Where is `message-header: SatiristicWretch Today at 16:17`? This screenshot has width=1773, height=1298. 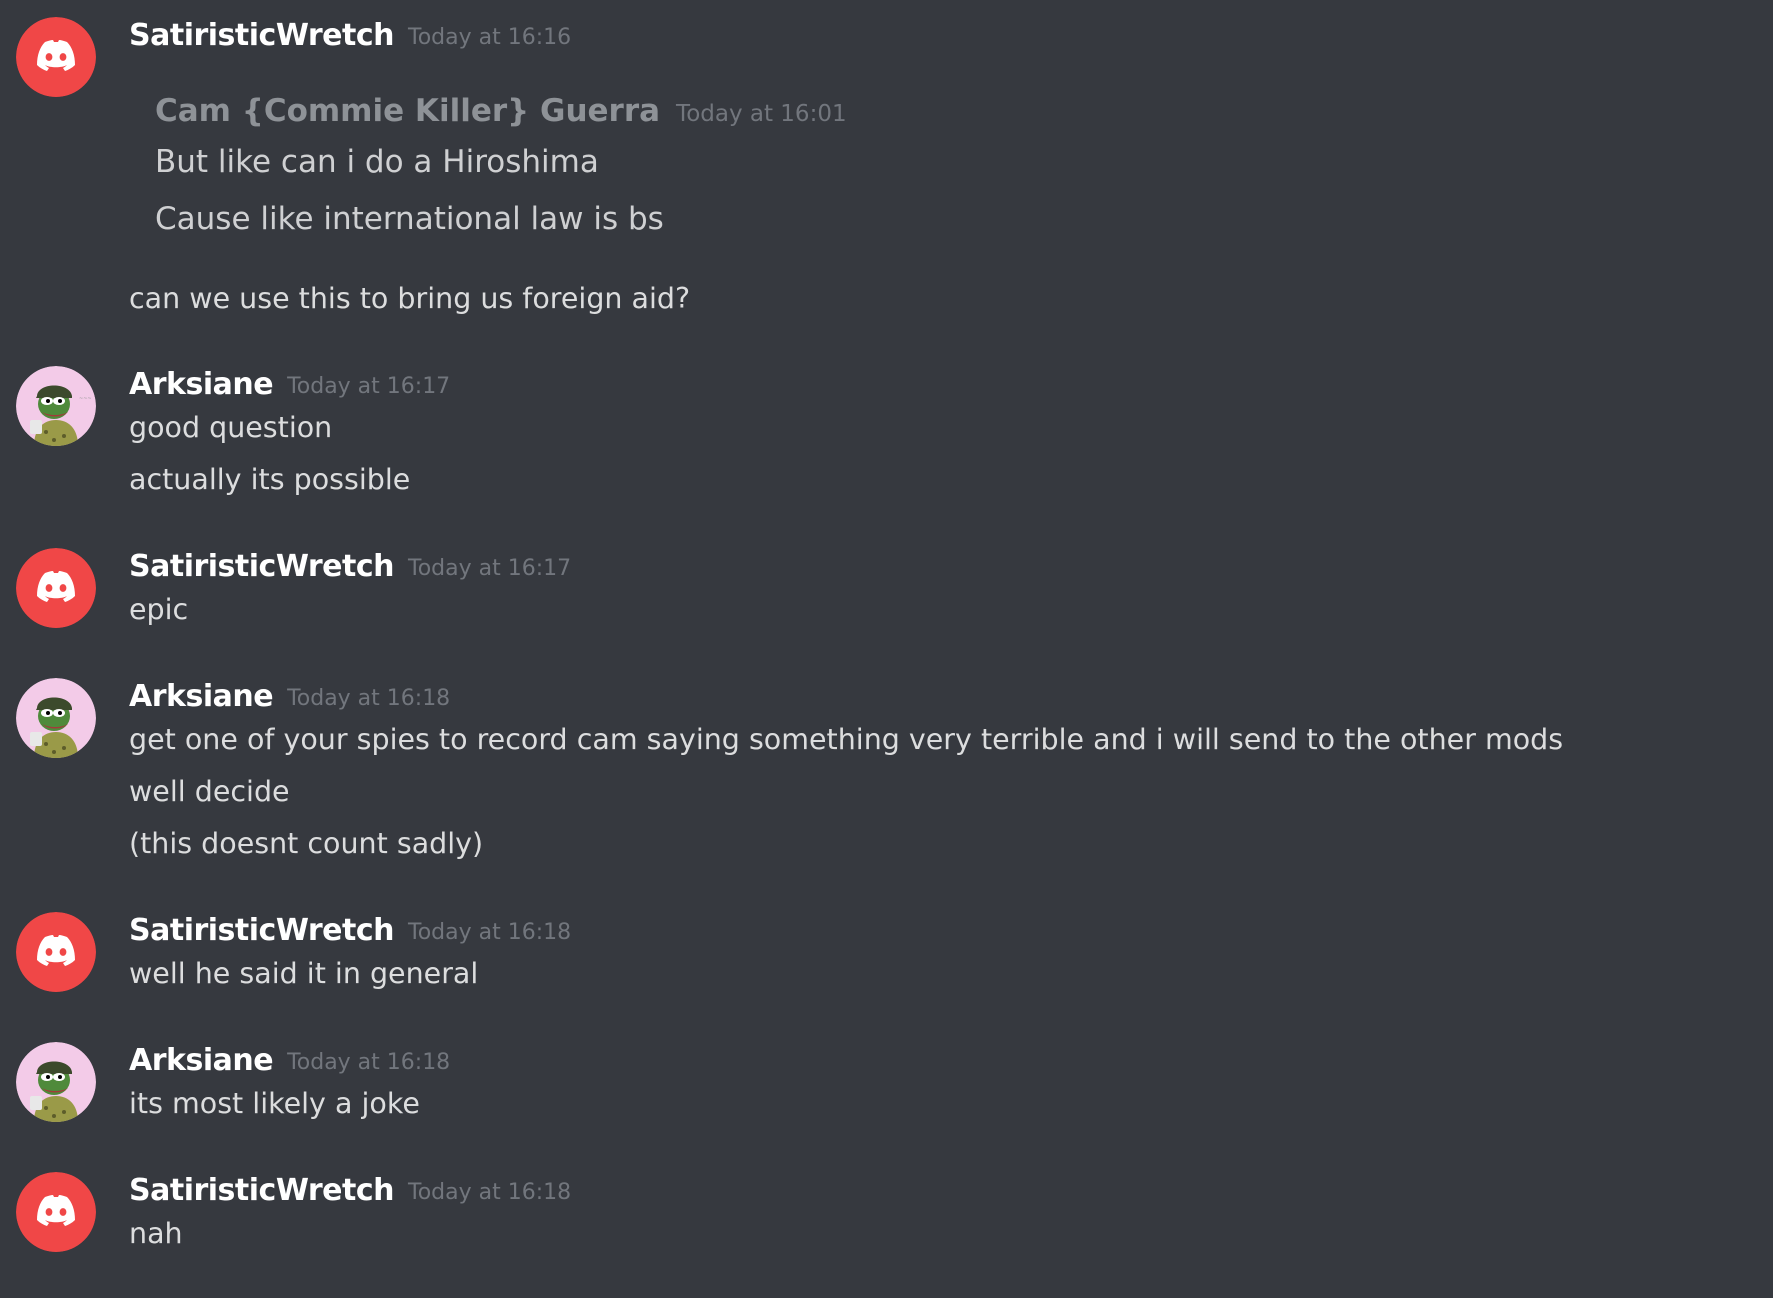
message-header: SatiristicWretch Today at 16:17 is located at coordinates (350, 567).